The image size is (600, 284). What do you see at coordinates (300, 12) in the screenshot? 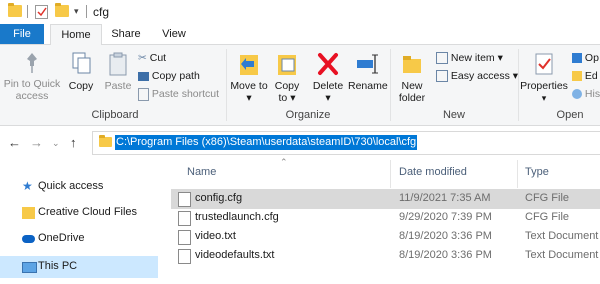
I see `title-bar: ▾ cfg` at bounding box center [300, 12].